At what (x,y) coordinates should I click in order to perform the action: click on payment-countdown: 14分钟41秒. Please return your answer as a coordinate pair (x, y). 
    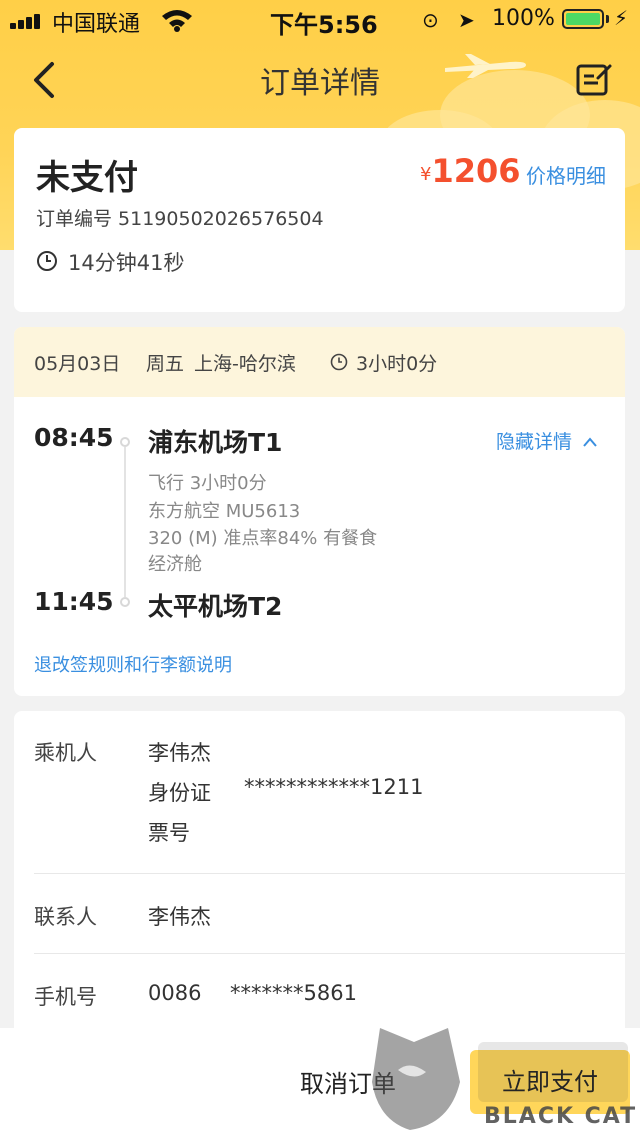
    Looking at the image, I should click on (126, 263).